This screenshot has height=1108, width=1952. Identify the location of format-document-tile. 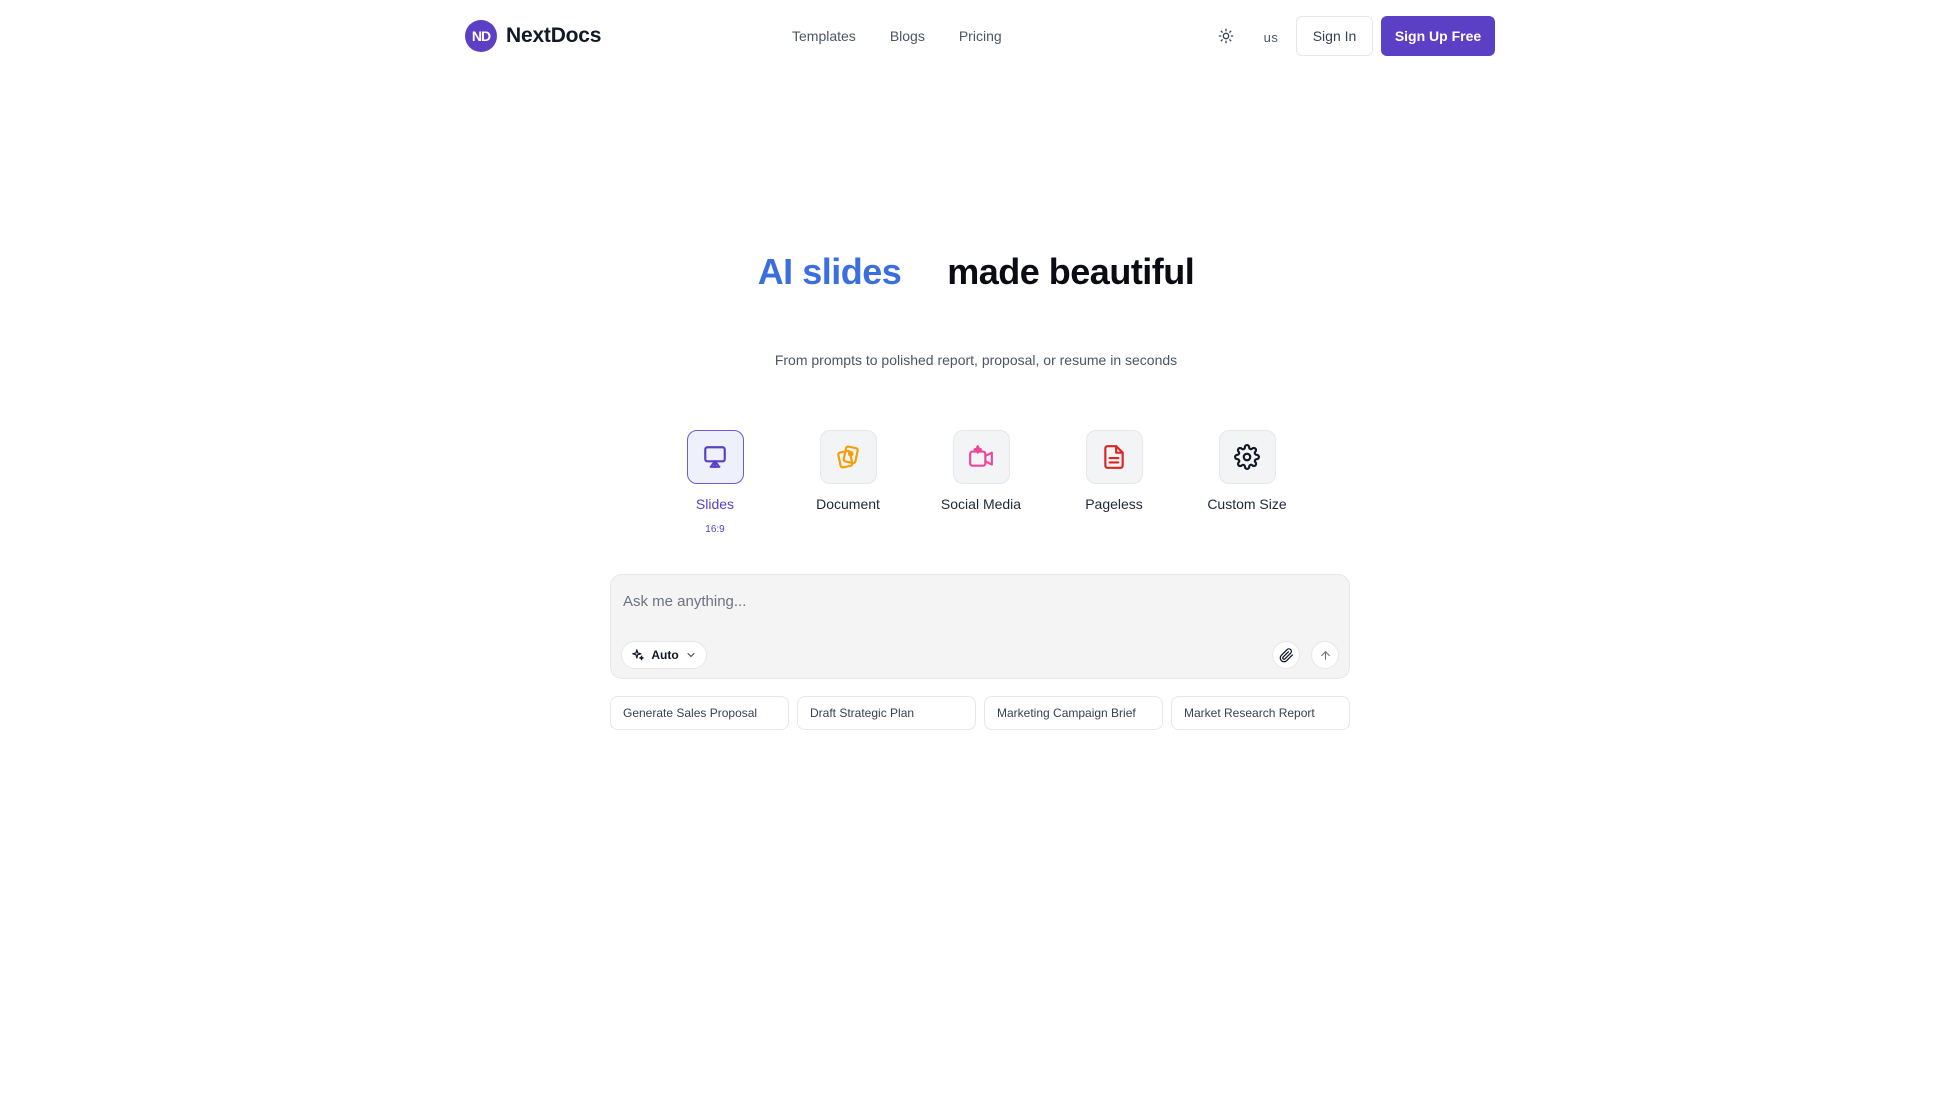
(848, 457).